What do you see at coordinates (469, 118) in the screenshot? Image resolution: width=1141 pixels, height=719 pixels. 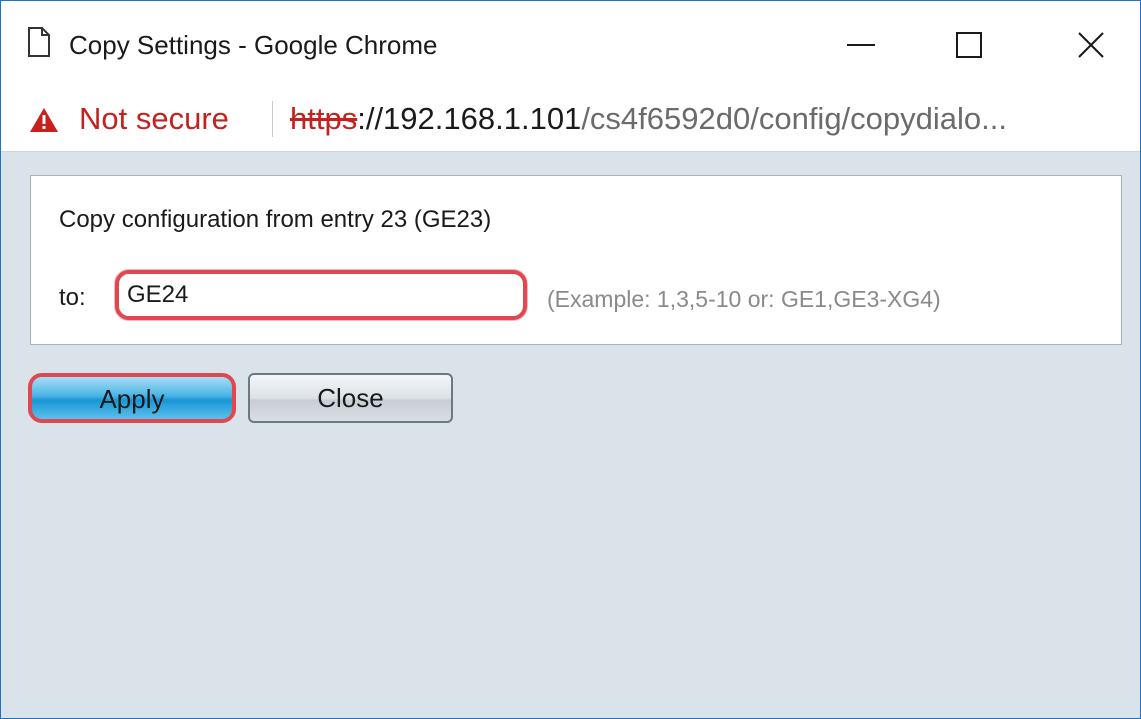 I see `url-host: ://192.168.1.101` at bounding box center [469, 118].